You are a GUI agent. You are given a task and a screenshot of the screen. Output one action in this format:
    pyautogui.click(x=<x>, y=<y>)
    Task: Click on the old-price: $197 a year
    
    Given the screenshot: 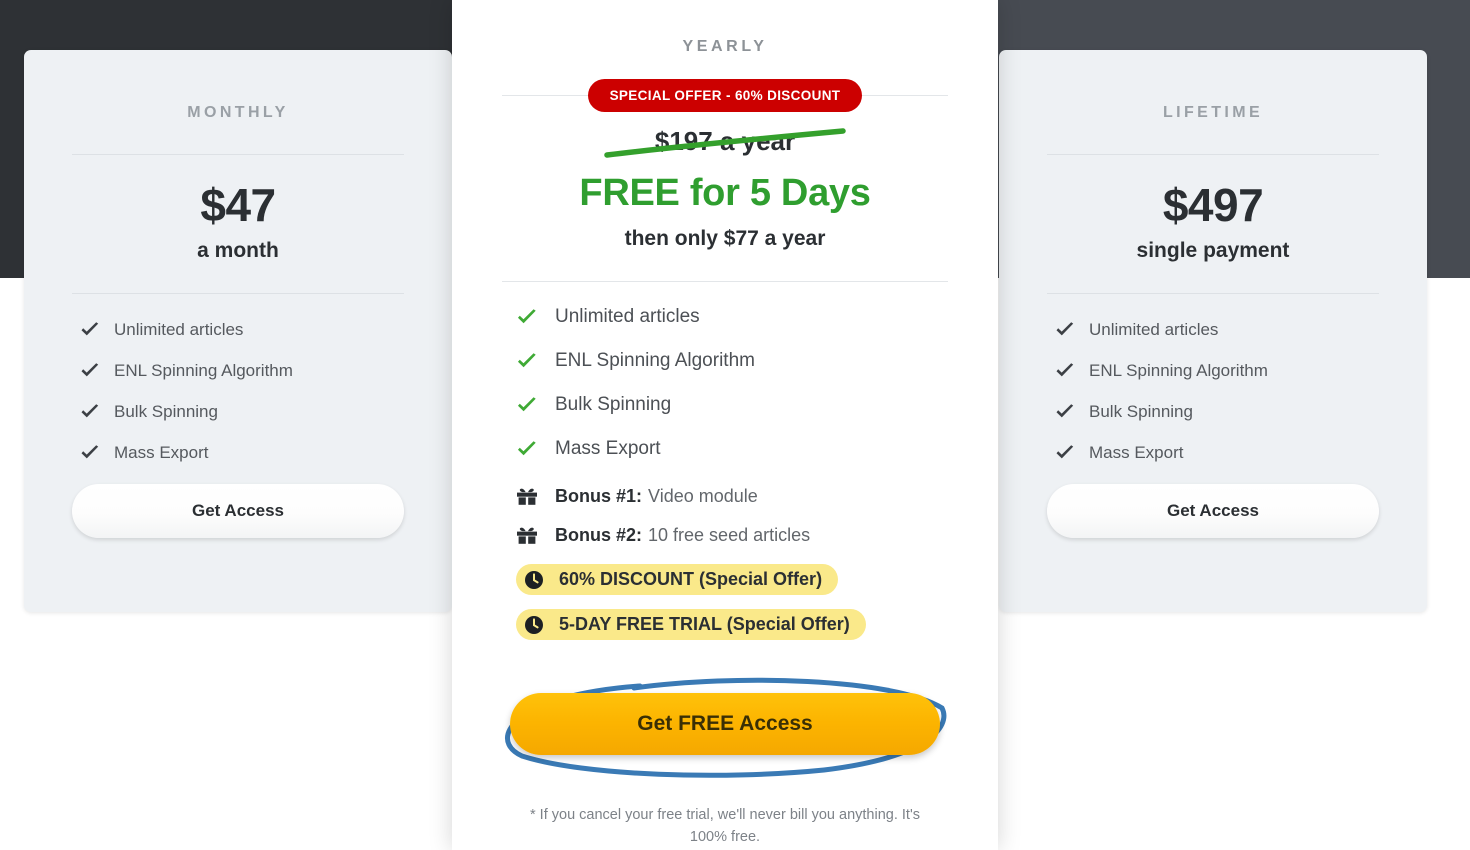 What is the action you would take?
    pyautogui.click(x=725, y=141)
    